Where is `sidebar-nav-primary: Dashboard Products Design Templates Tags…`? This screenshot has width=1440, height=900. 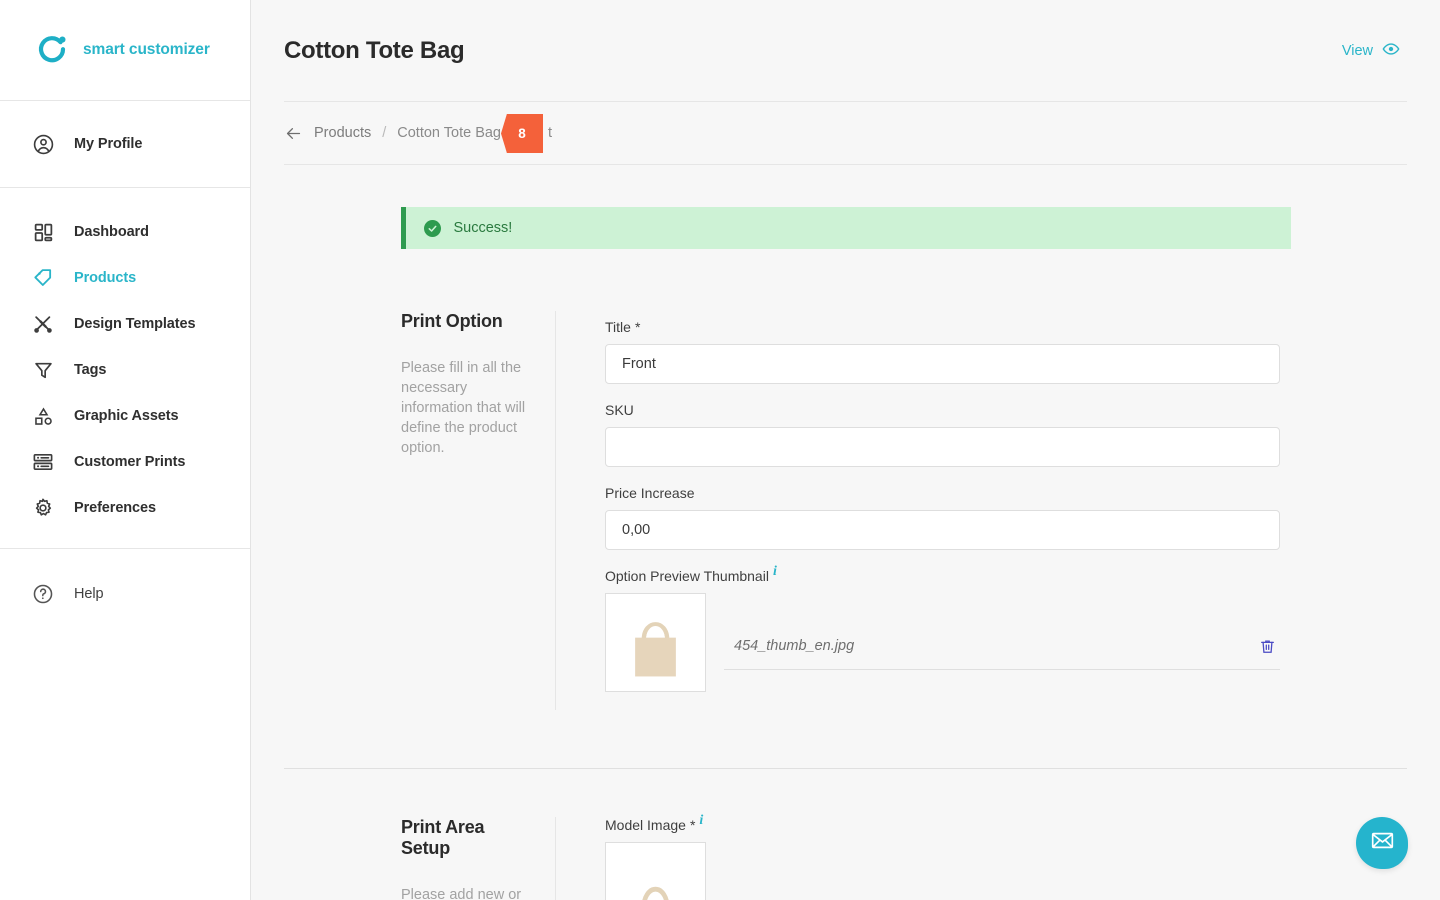 sidebar-nav-primary: Dashboard Products Design Templates Tags… is located at coordinates (125, 359).